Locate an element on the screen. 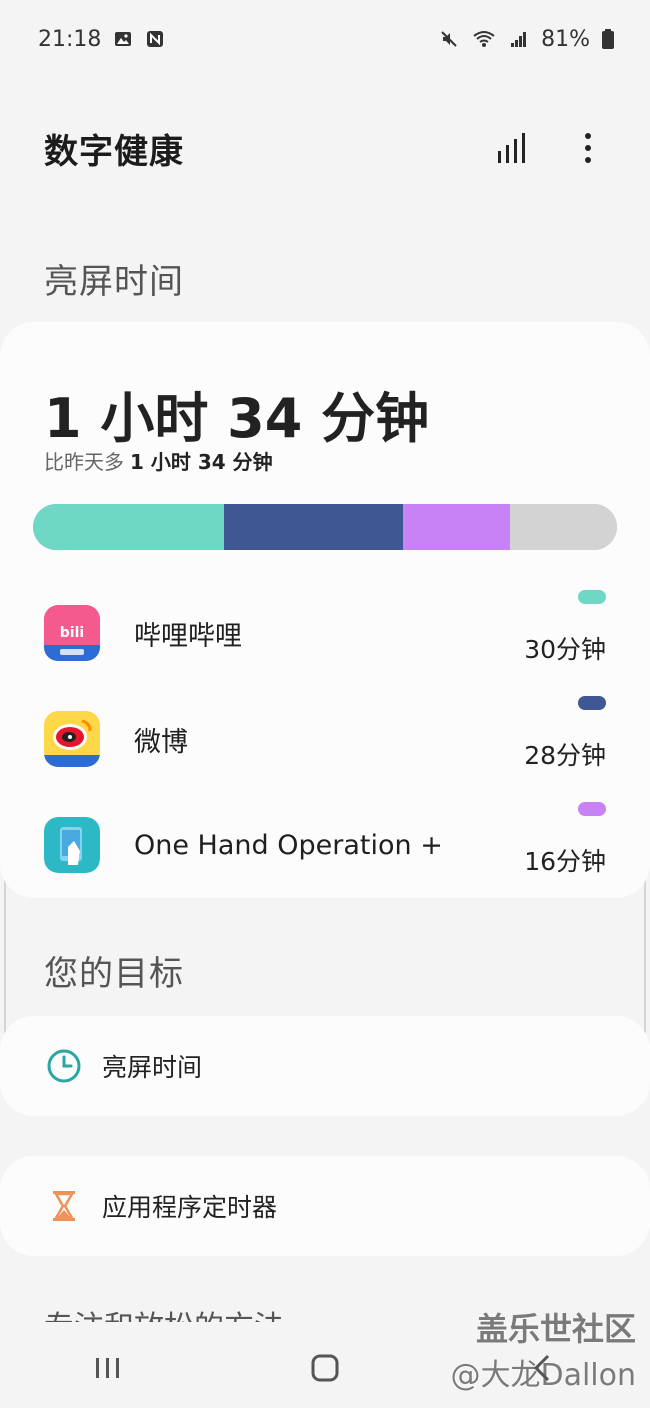 The width and height of the screenshot is (650, 1408). back-button is located at coordinates (542, 1368).